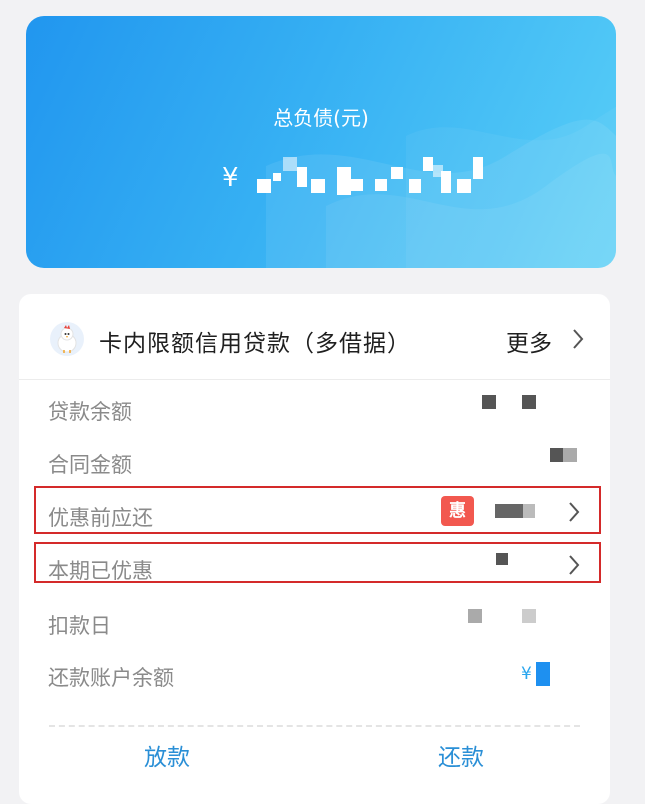 This screenshot has width=645, height=804. What do you see at coordinates (318, 462) in the screenshot?
I see `field-row-contract-amount: 合同金额` at bounding box center [318, 462].